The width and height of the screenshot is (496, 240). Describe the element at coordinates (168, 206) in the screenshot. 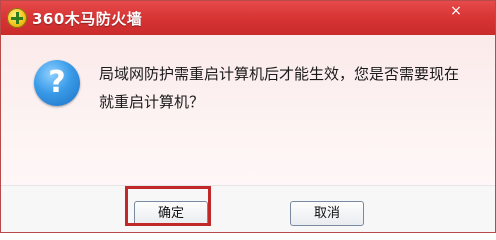

I see `ok-button-highlight` at that location.